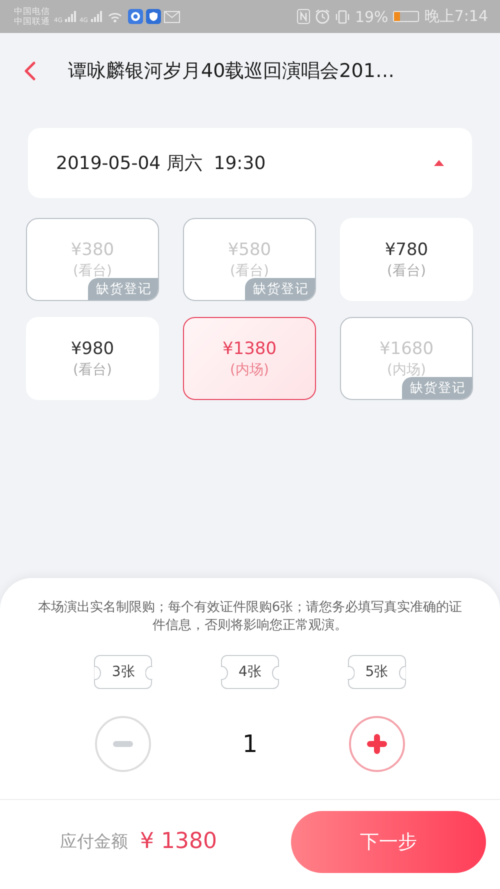 This screenshot has height=889, width=500. I want to click on price: ¥980, so click(92, 348).